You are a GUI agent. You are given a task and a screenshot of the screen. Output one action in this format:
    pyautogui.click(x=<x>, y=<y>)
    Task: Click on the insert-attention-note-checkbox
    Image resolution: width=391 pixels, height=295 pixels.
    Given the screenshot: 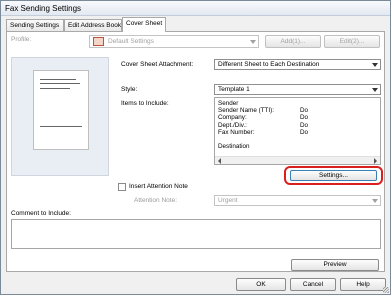 What is the action you would take?
    pyautogui.click(x=122, y=187)
    